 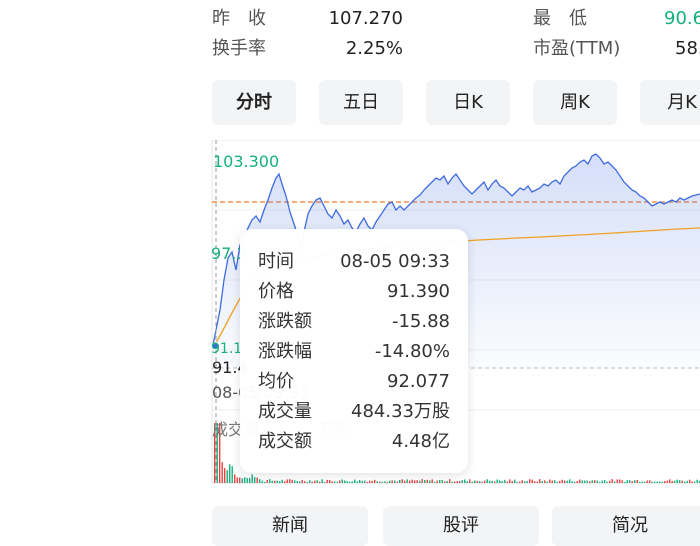 What do you see at coordinates (365, 18) in the screenshot?
I see `stat-value-prev-close: 107.270` at bounding box center [365, 18].